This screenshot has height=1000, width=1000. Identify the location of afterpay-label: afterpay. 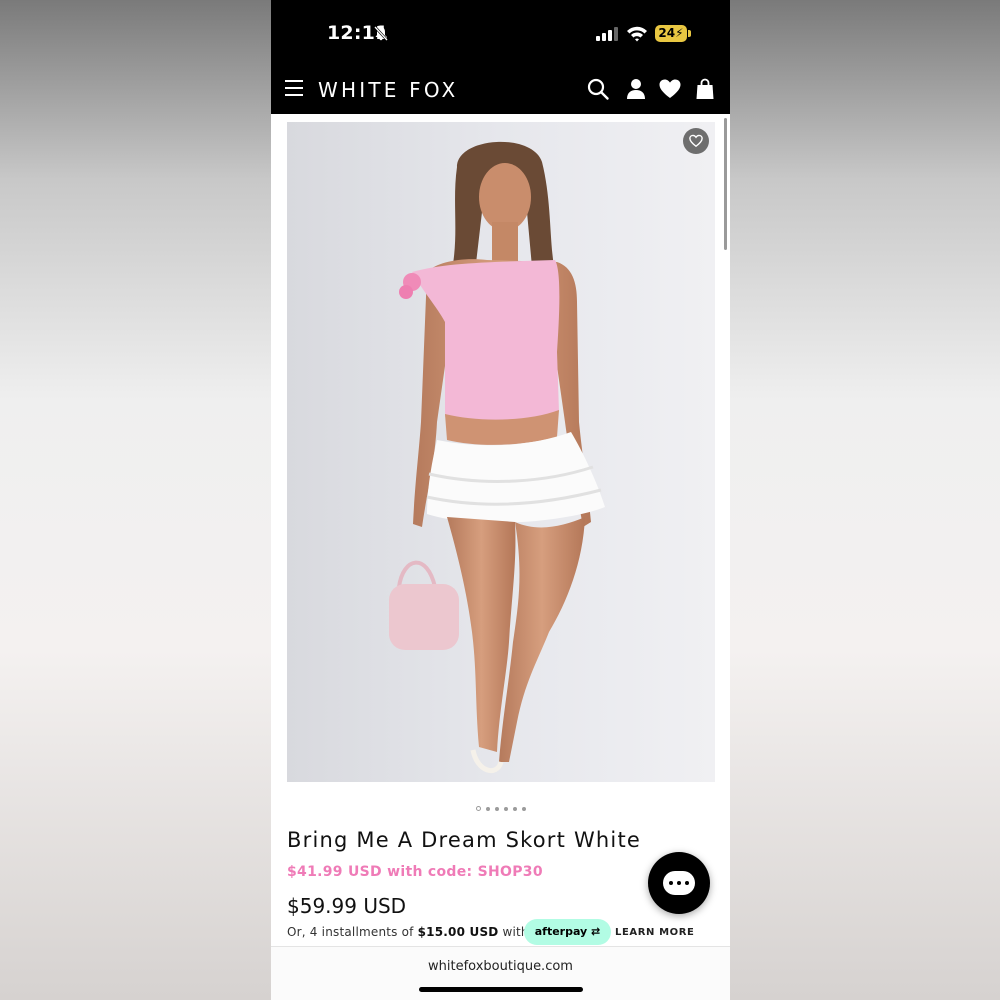
(561, 931).